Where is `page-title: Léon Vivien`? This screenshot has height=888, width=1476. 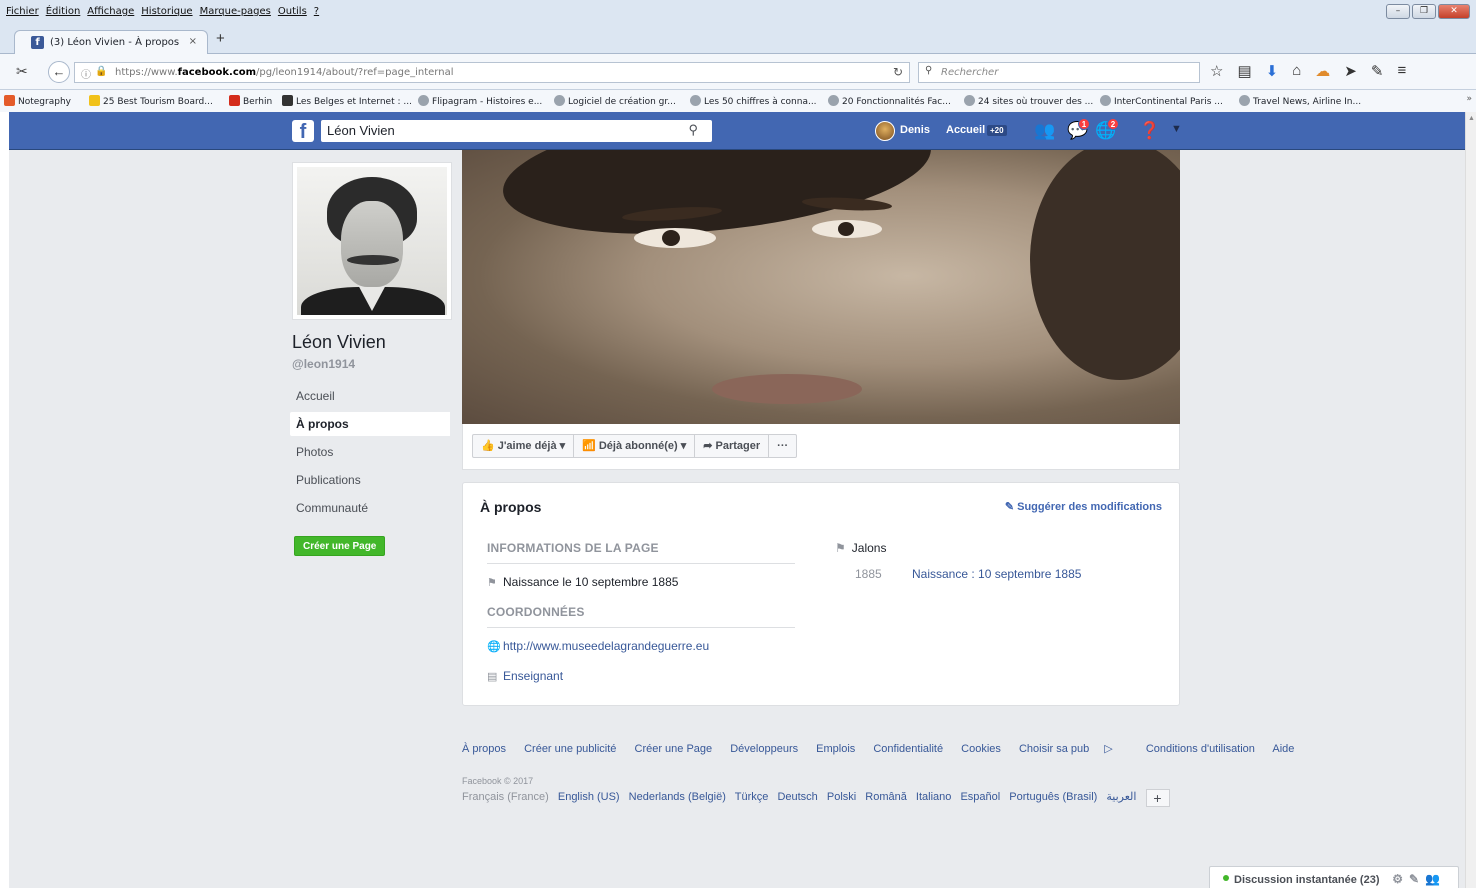 page-title: Léon Vivien is located at coordinates (339, 342).